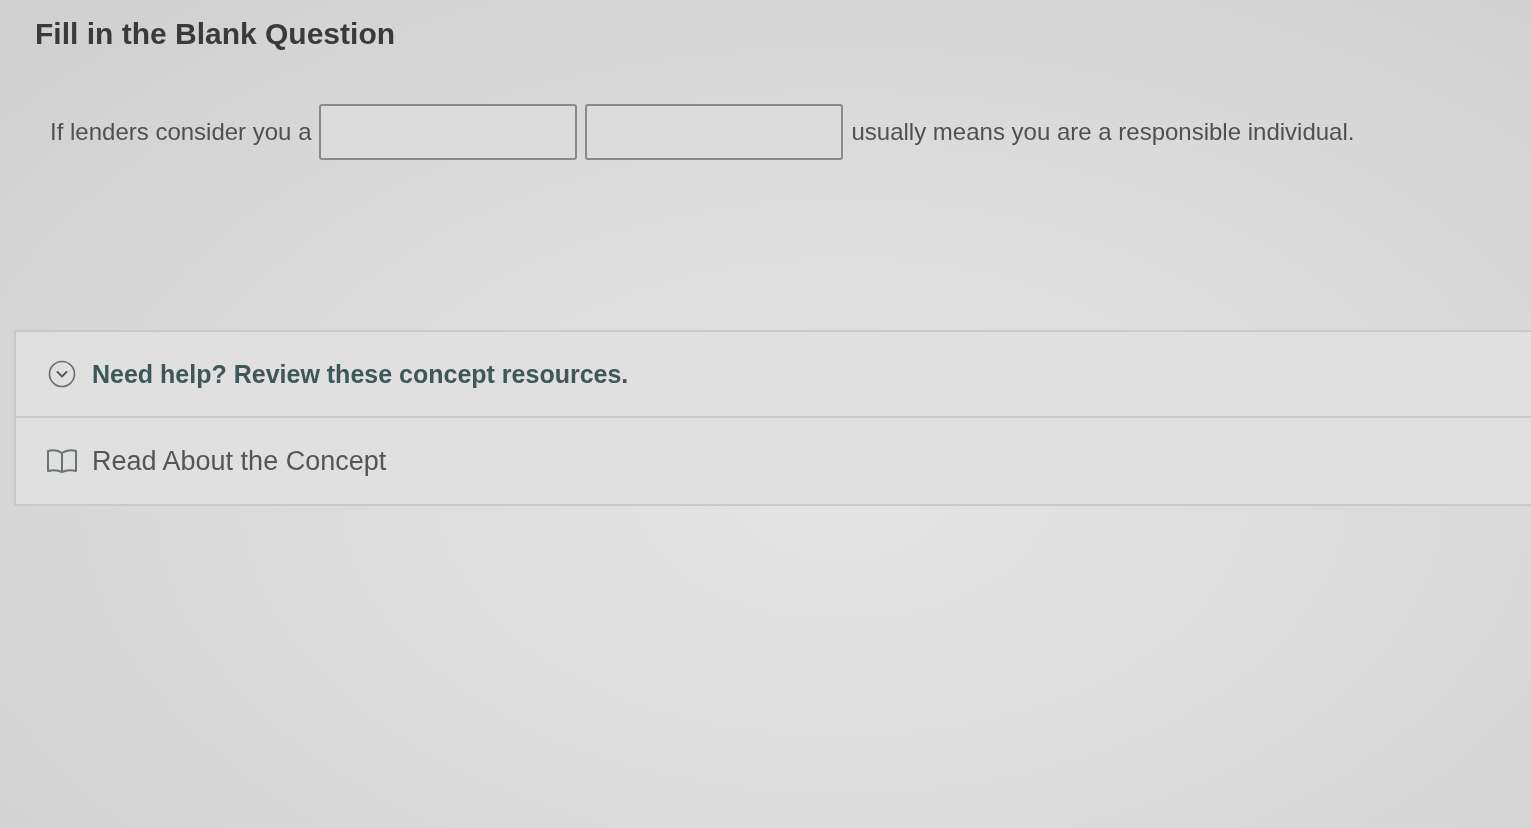 The width and height of the screenshot is (1531, 828). I want to click on resource-link: Read About the Concept, so click(239, 461).